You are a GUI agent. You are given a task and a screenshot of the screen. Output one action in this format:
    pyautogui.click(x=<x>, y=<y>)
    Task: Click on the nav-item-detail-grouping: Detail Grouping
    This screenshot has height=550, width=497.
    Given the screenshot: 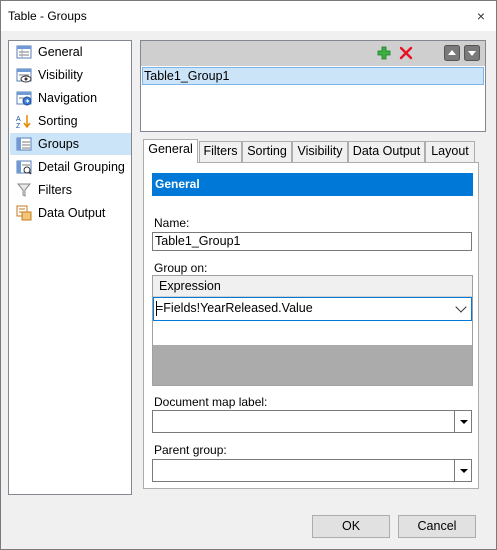 What is the action you would take?
    pyautogui.click(x=70, y=167)
    